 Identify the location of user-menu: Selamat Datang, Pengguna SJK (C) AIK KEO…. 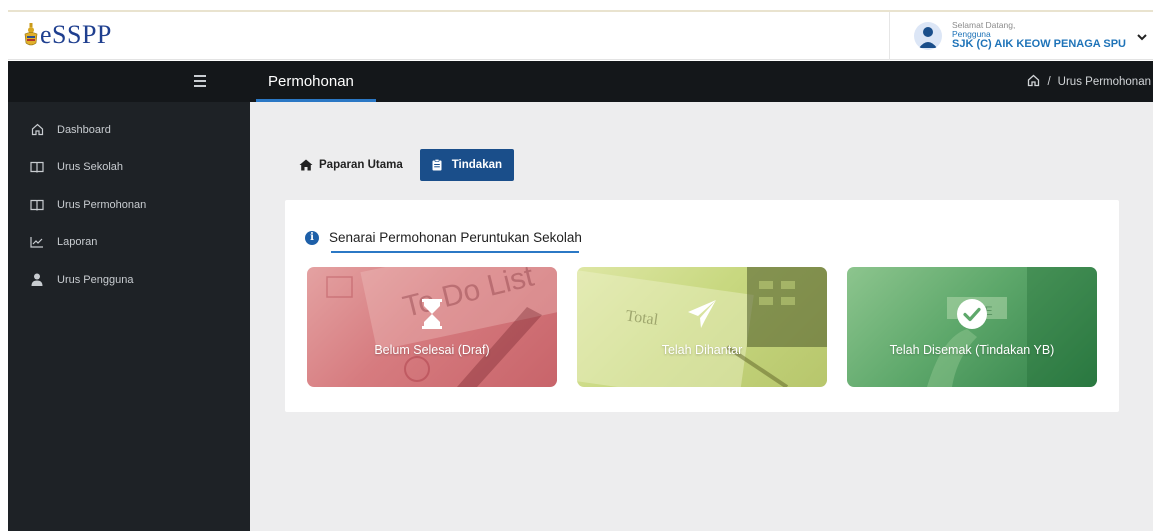
(1031, 35).